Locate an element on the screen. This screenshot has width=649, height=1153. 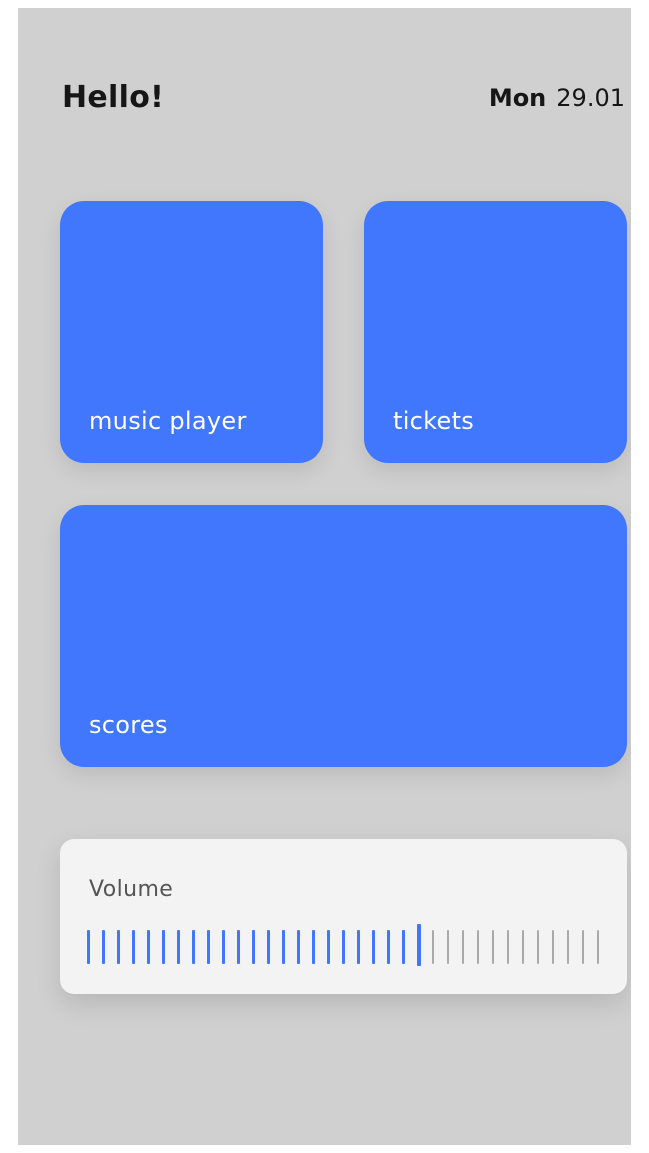
scores-label: scores is located at coordinates (128, 725).